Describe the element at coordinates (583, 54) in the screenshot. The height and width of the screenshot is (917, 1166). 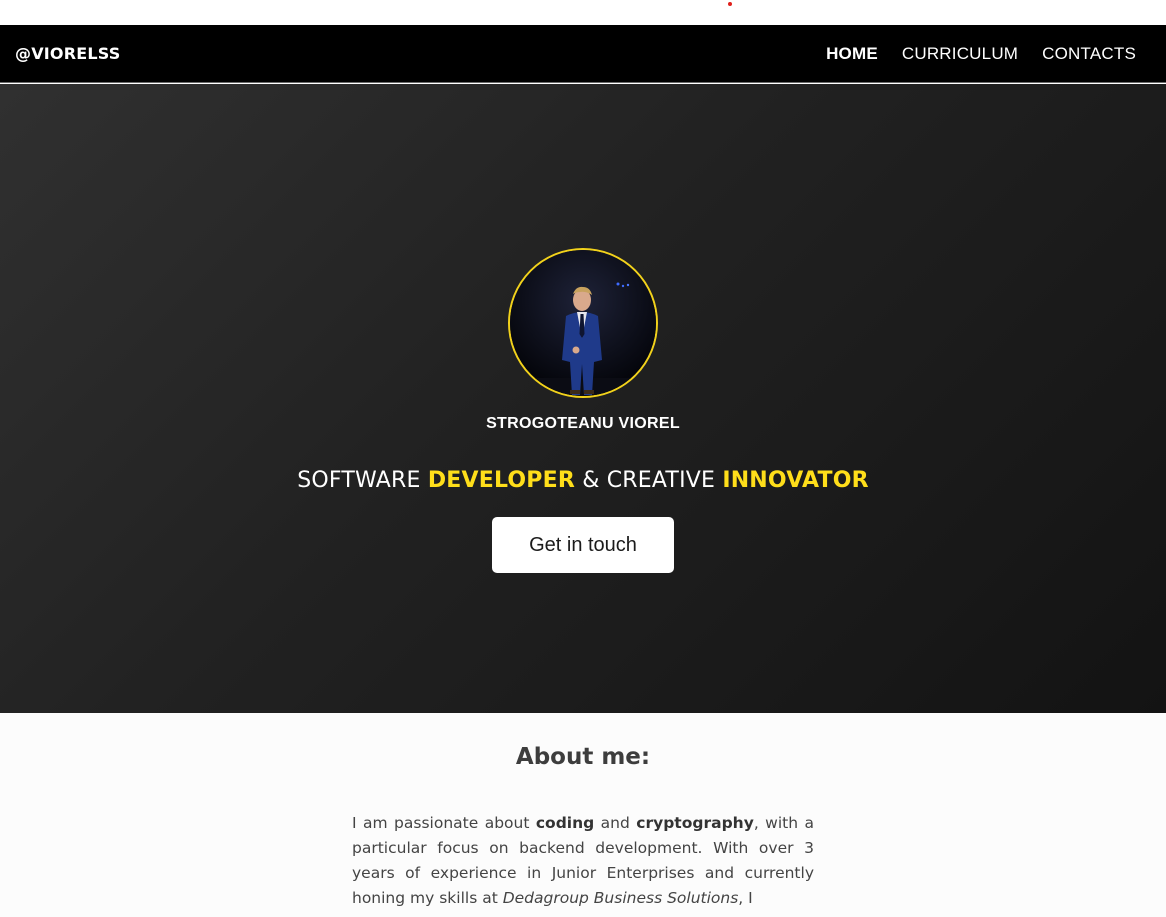
I see `navbar: @VIORELSS HOME CURRICULUM CONTACTS` at that location.